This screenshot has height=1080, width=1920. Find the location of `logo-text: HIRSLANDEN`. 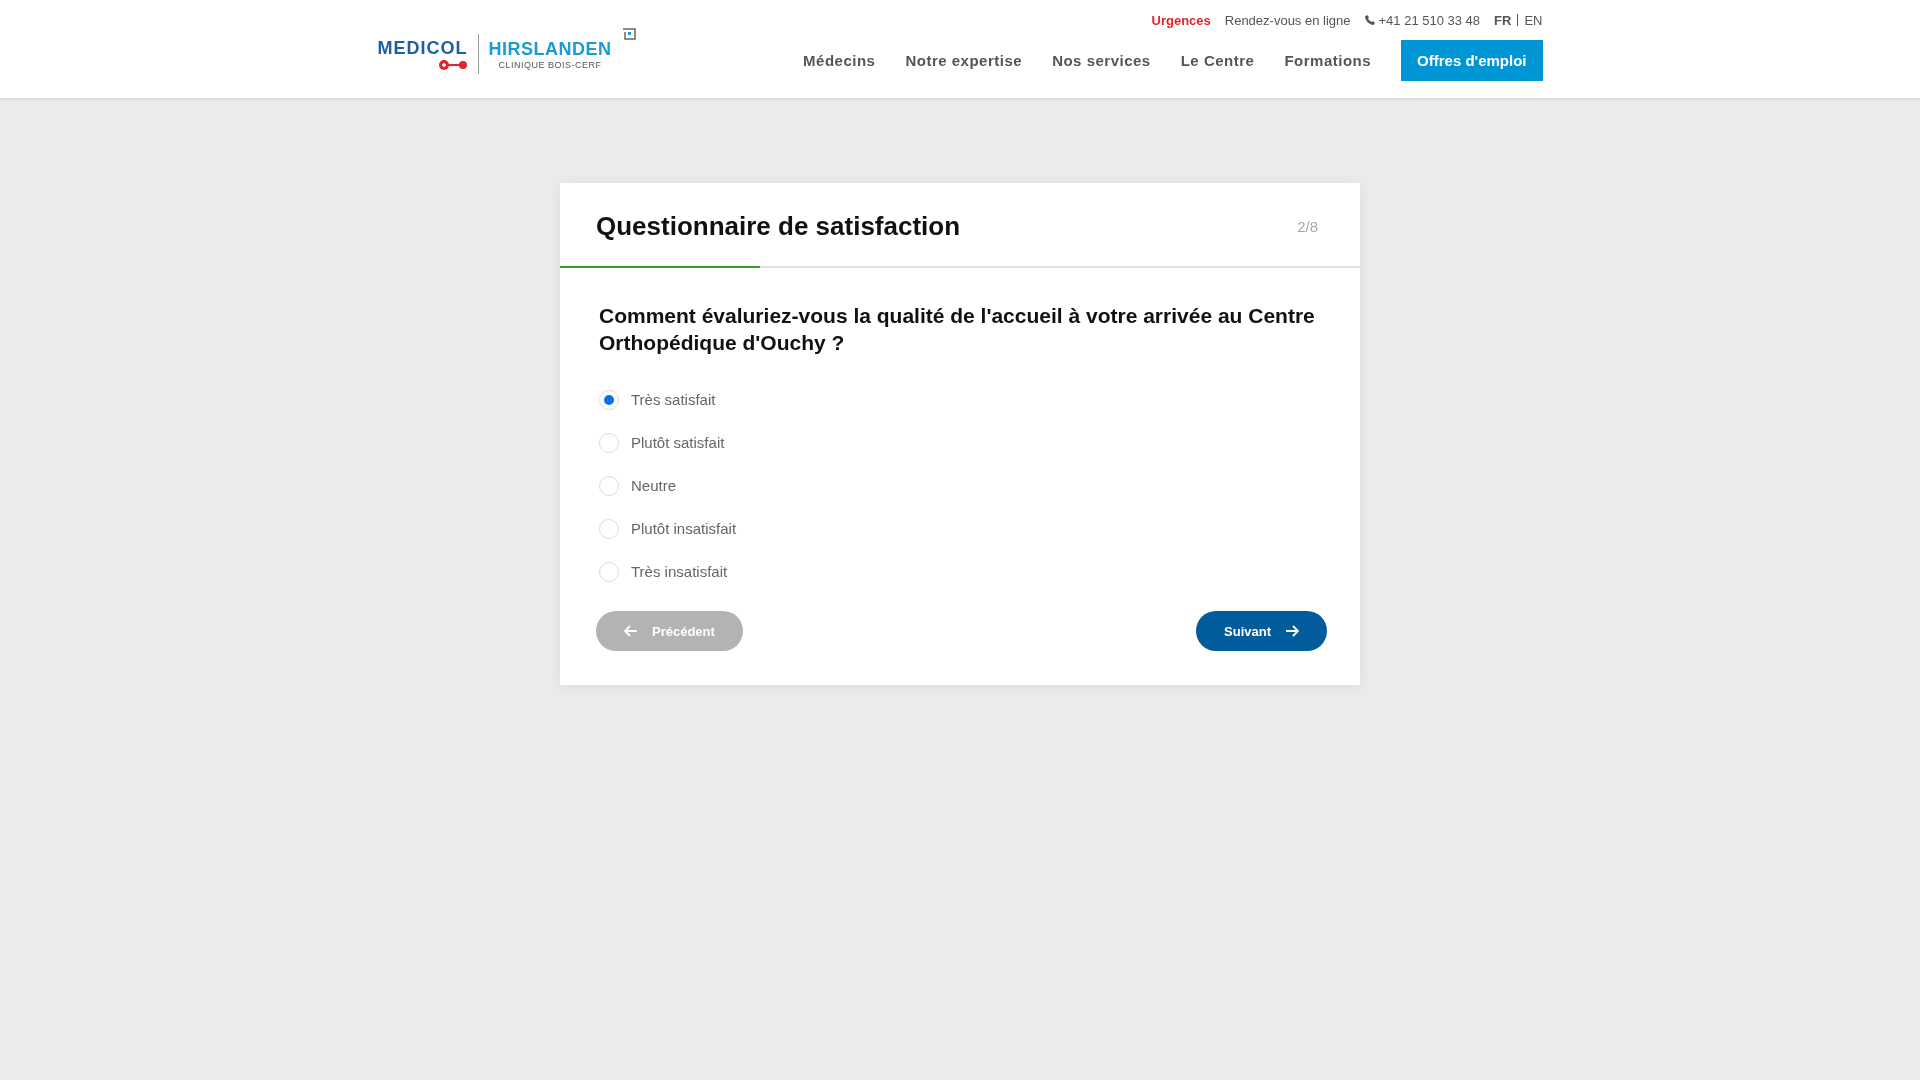

logo-text: HIRSLANDEN is located at coordinates (550, 49).